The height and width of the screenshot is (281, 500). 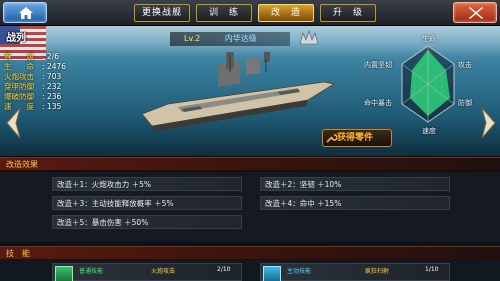 I want to click on mod-item: 改造＋2：坚韧 ＋10%, so click(x=355, y=184).